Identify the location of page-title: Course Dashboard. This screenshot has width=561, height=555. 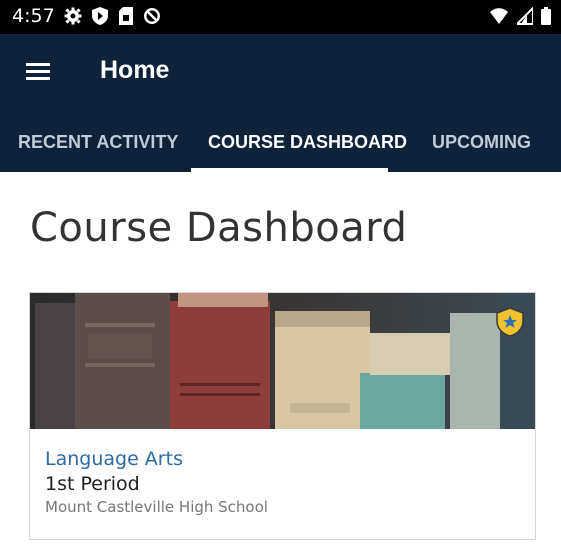
(219, 228).